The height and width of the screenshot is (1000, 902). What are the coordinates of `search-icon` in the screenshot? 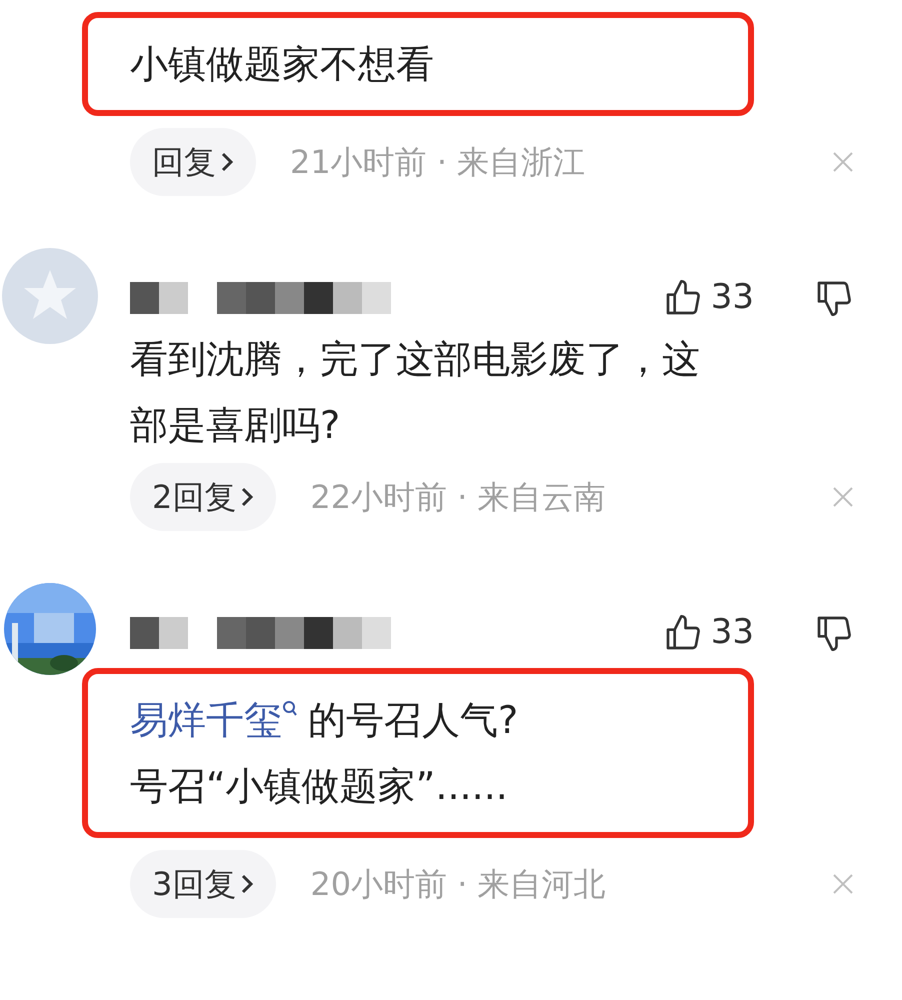 It's located at (290, 709).